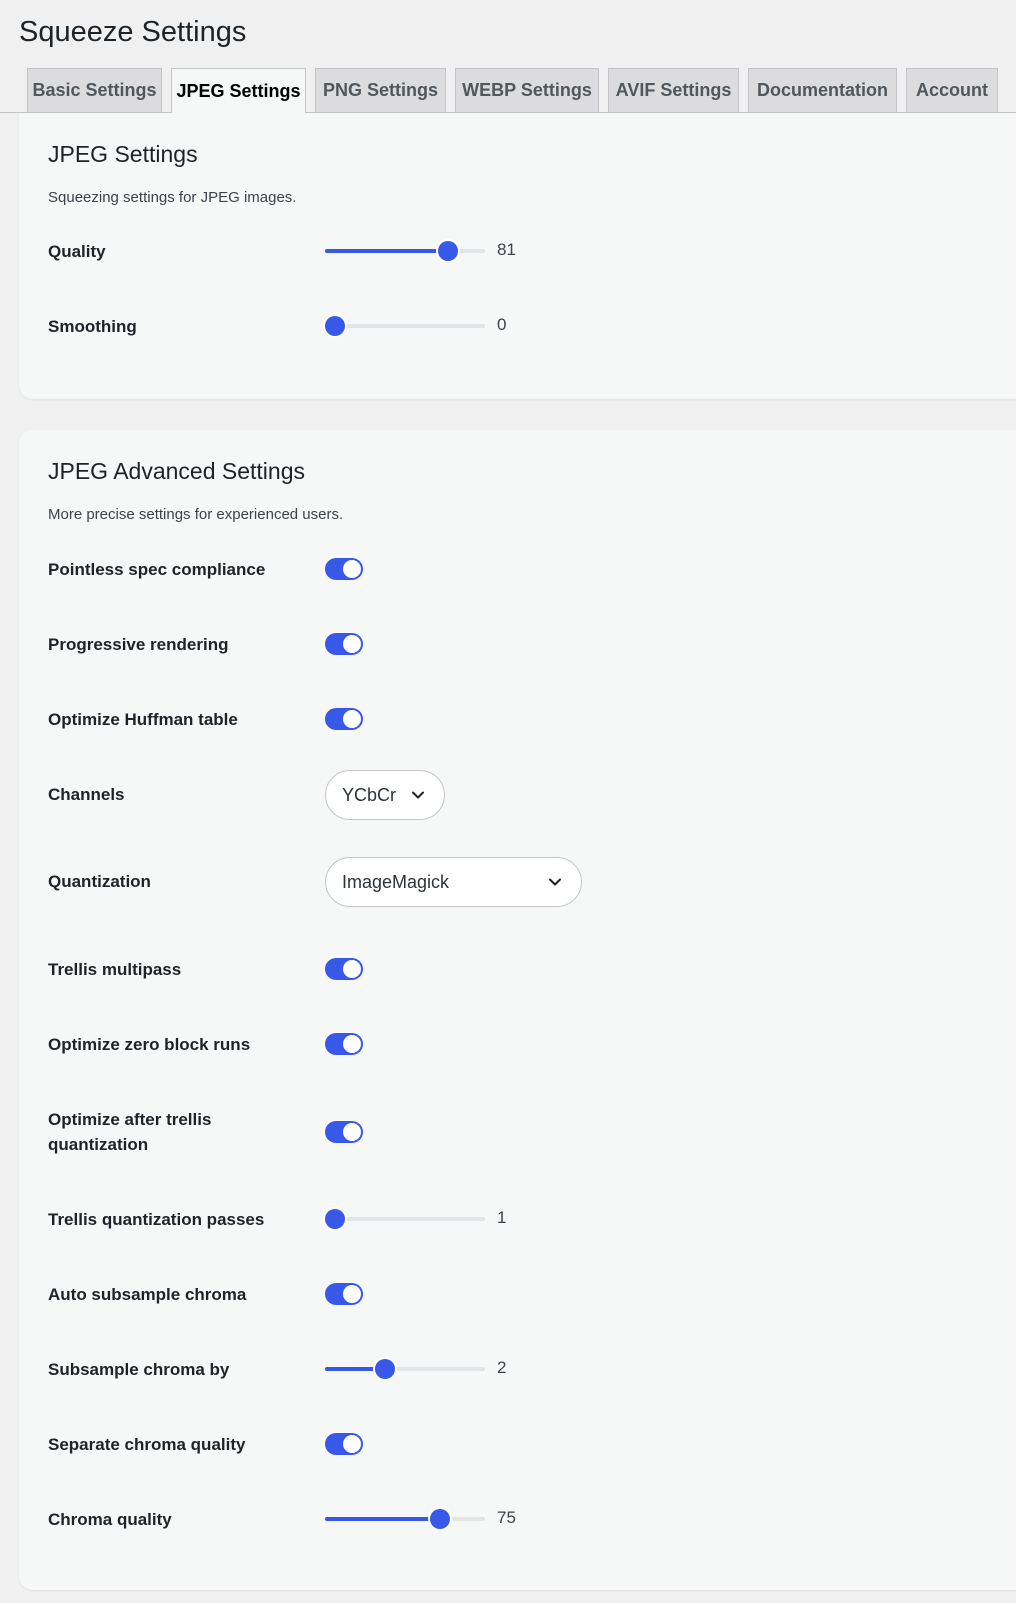 Image resolution: width=1016 pixels, height=1603 pixels. I want to click on trellis-passes-row: Trellis quantization passes 1, so click(517, 1227).